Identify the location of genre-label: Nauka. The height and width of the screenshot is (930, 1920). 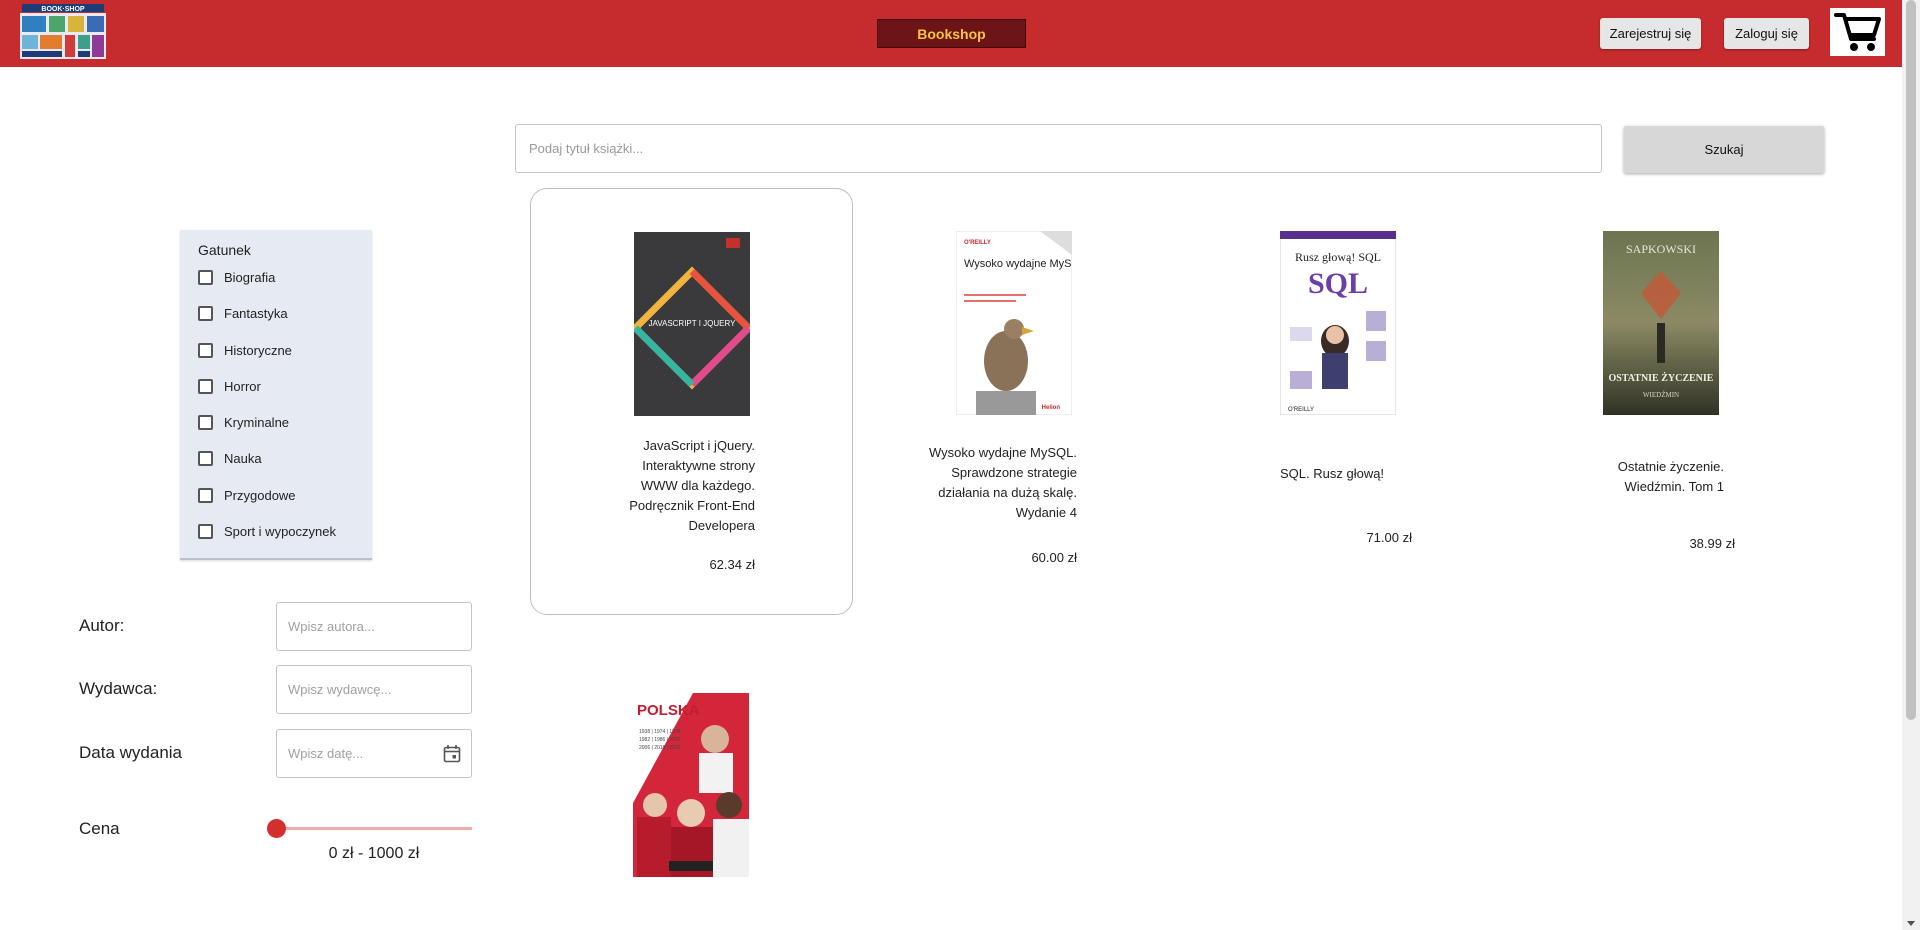
(243, 458).